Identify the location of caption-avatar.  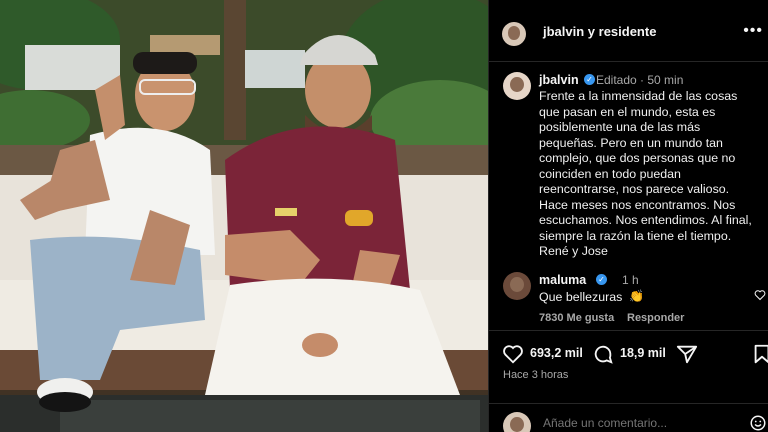
(517, 86).